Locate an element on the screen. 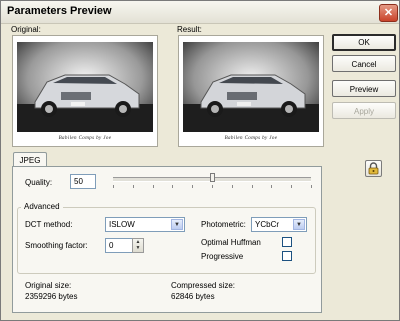 This screenshot has width=400, height=321. result-image is located at coordinates (251, 87).